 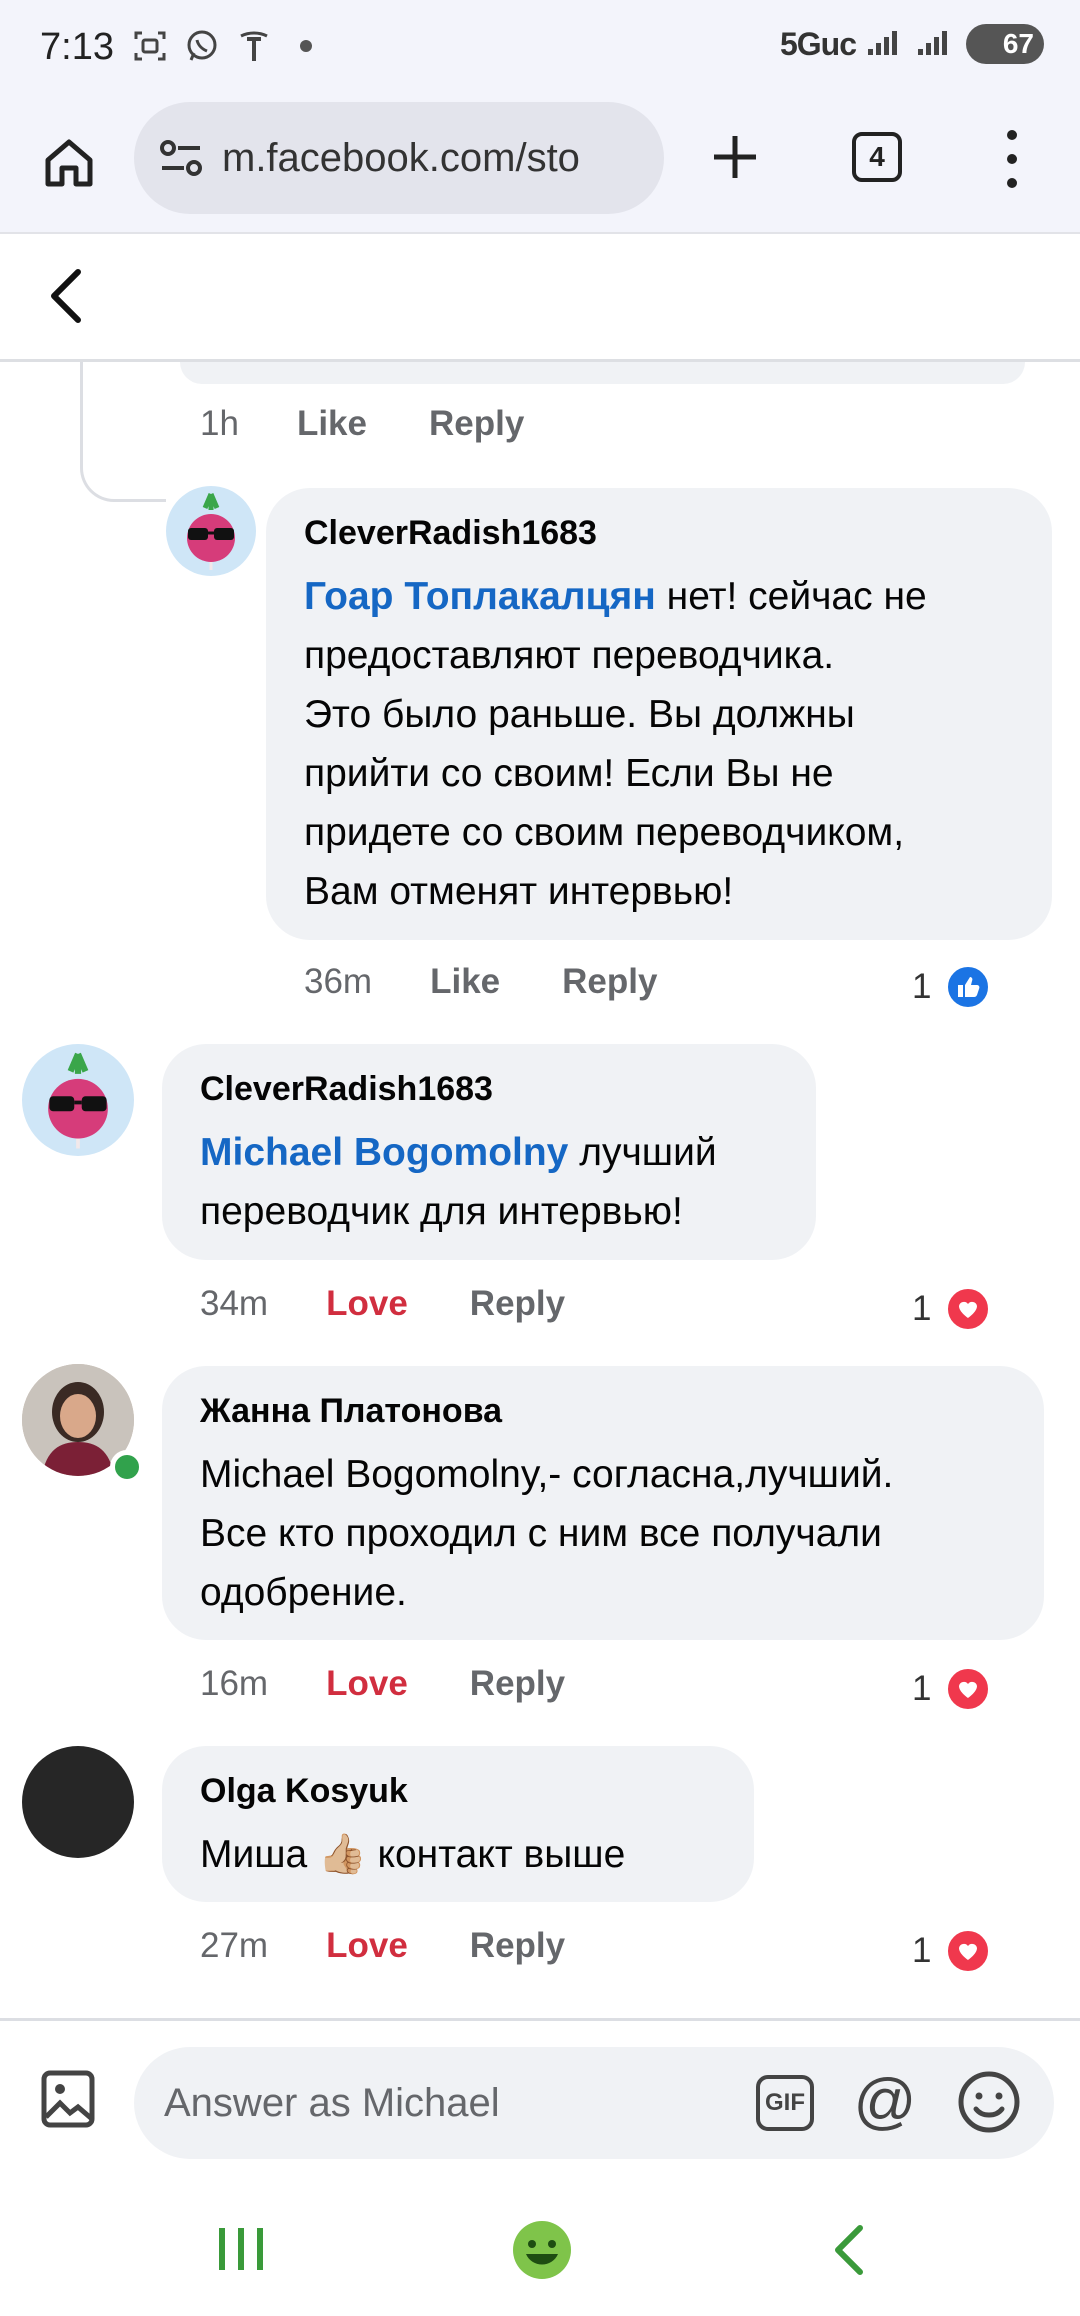 I want to click on comment-text-line: Это было раньше. Вы должны, so click(x=579, y=714).